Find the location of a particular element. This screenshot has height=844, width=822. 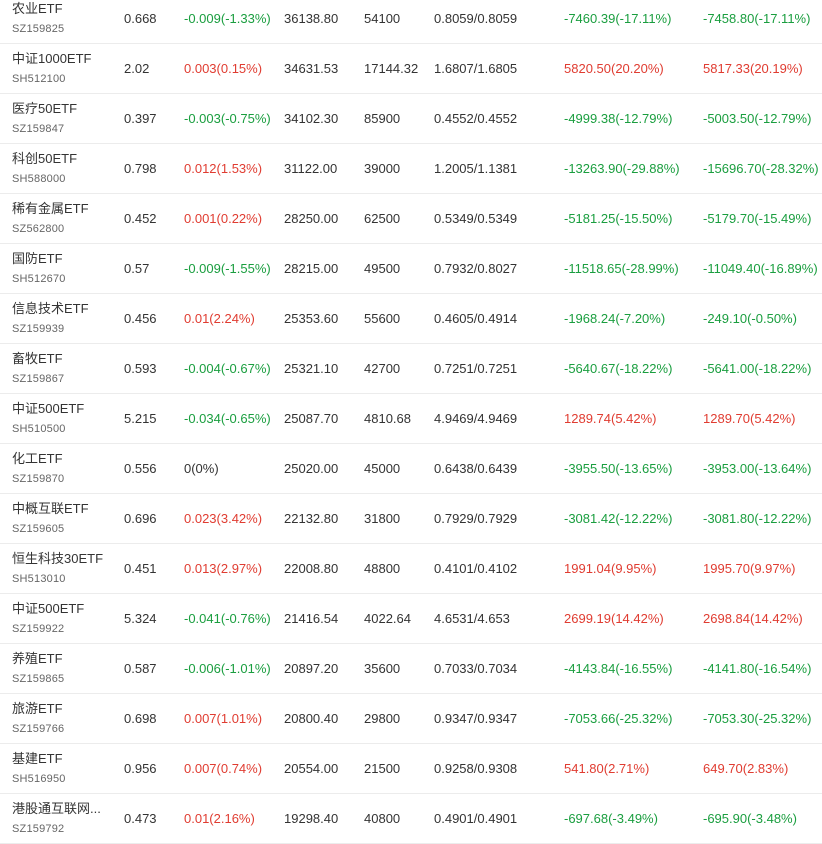

shares-cell: 62500 is located at coordinates (382, 218).